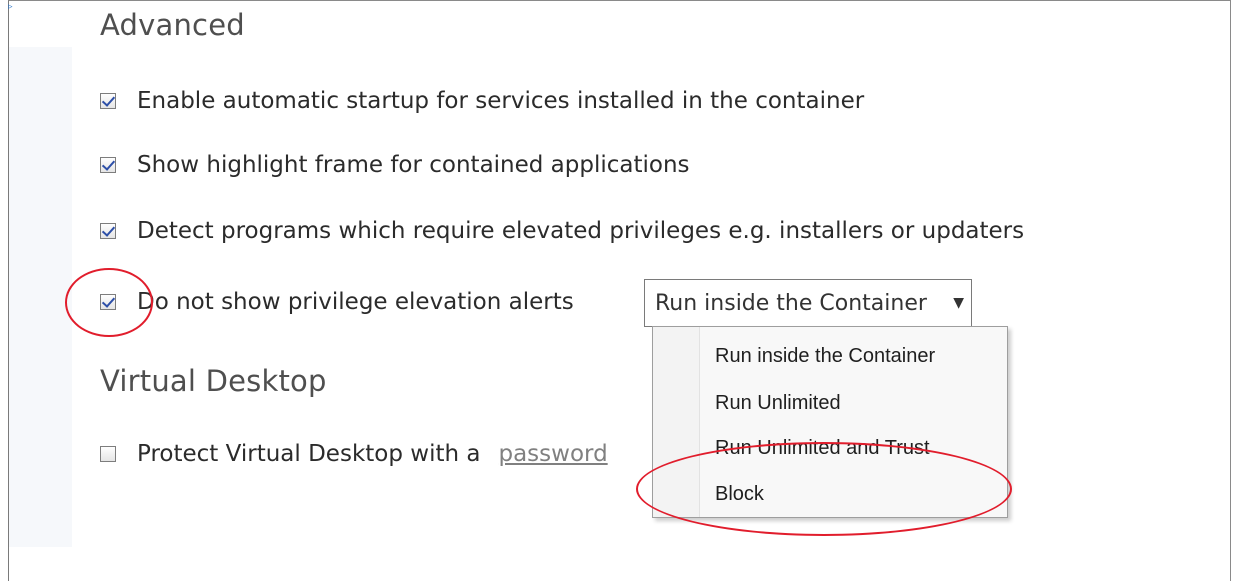 The width and height of the screenshot is (1233, 581). What do you see at coordinates (213, 381) in the screenshot?
I see `virtual-desktop-heading: Virtual Desktop` at bounding box center [213, 381].